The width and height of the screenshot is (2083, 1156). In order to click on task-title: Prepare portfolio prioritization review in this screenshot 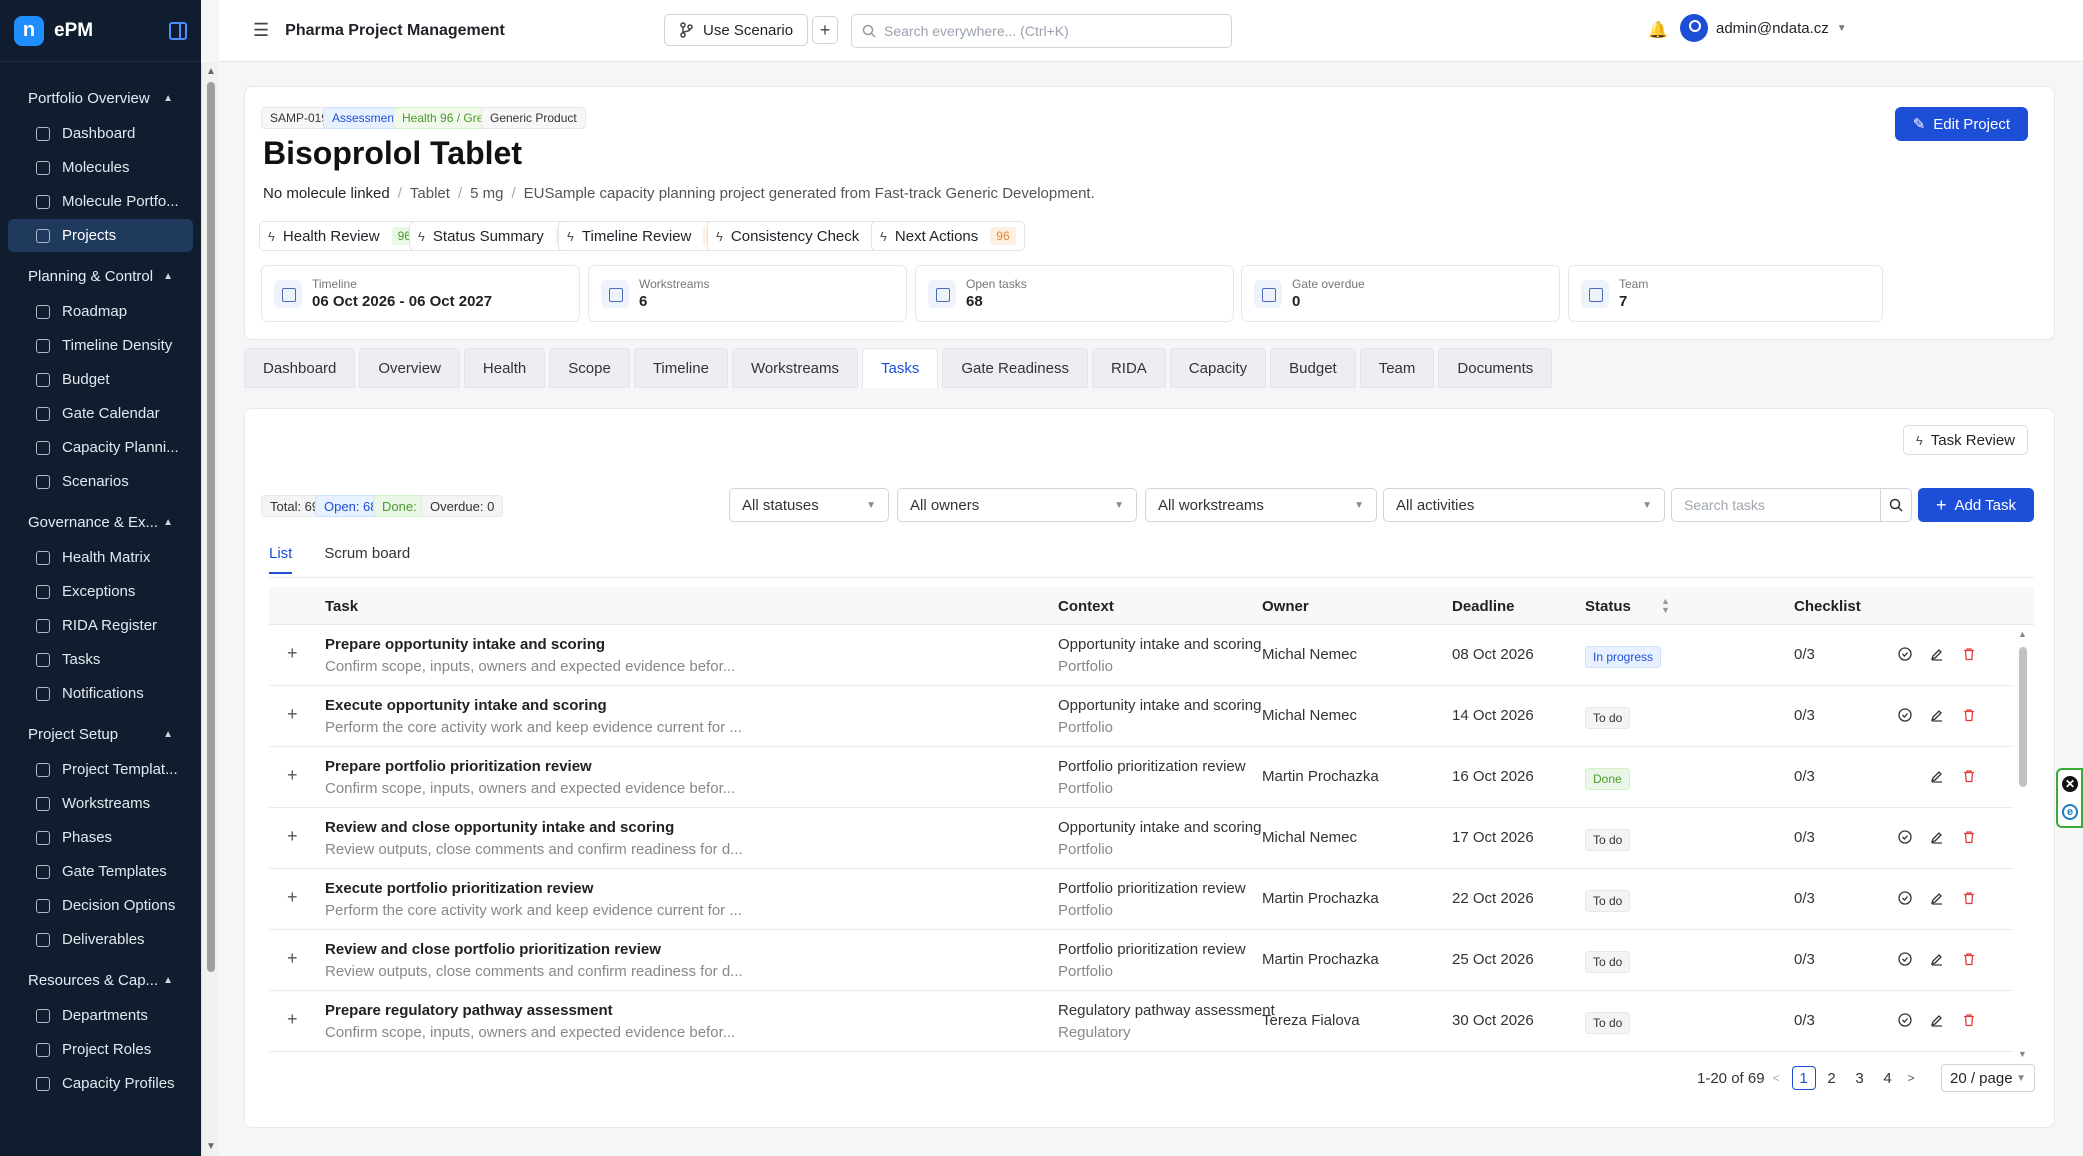, I will do `click(458, 766)`.